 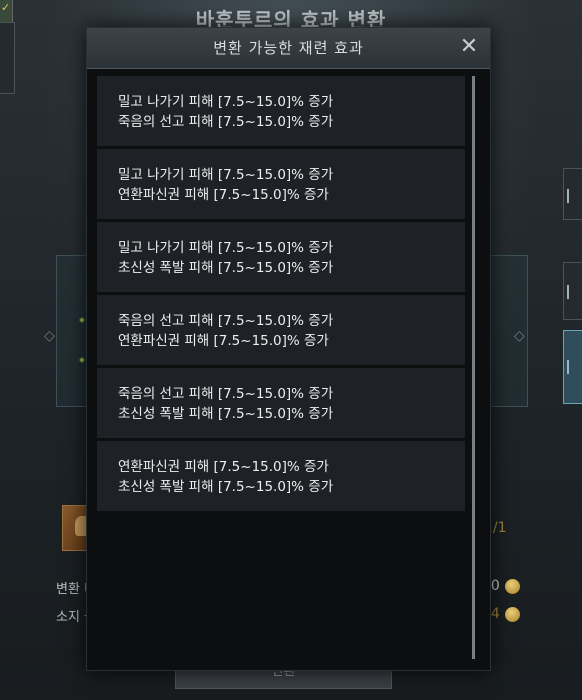 I want to click on scrollbar, so click(x=473, y=367).